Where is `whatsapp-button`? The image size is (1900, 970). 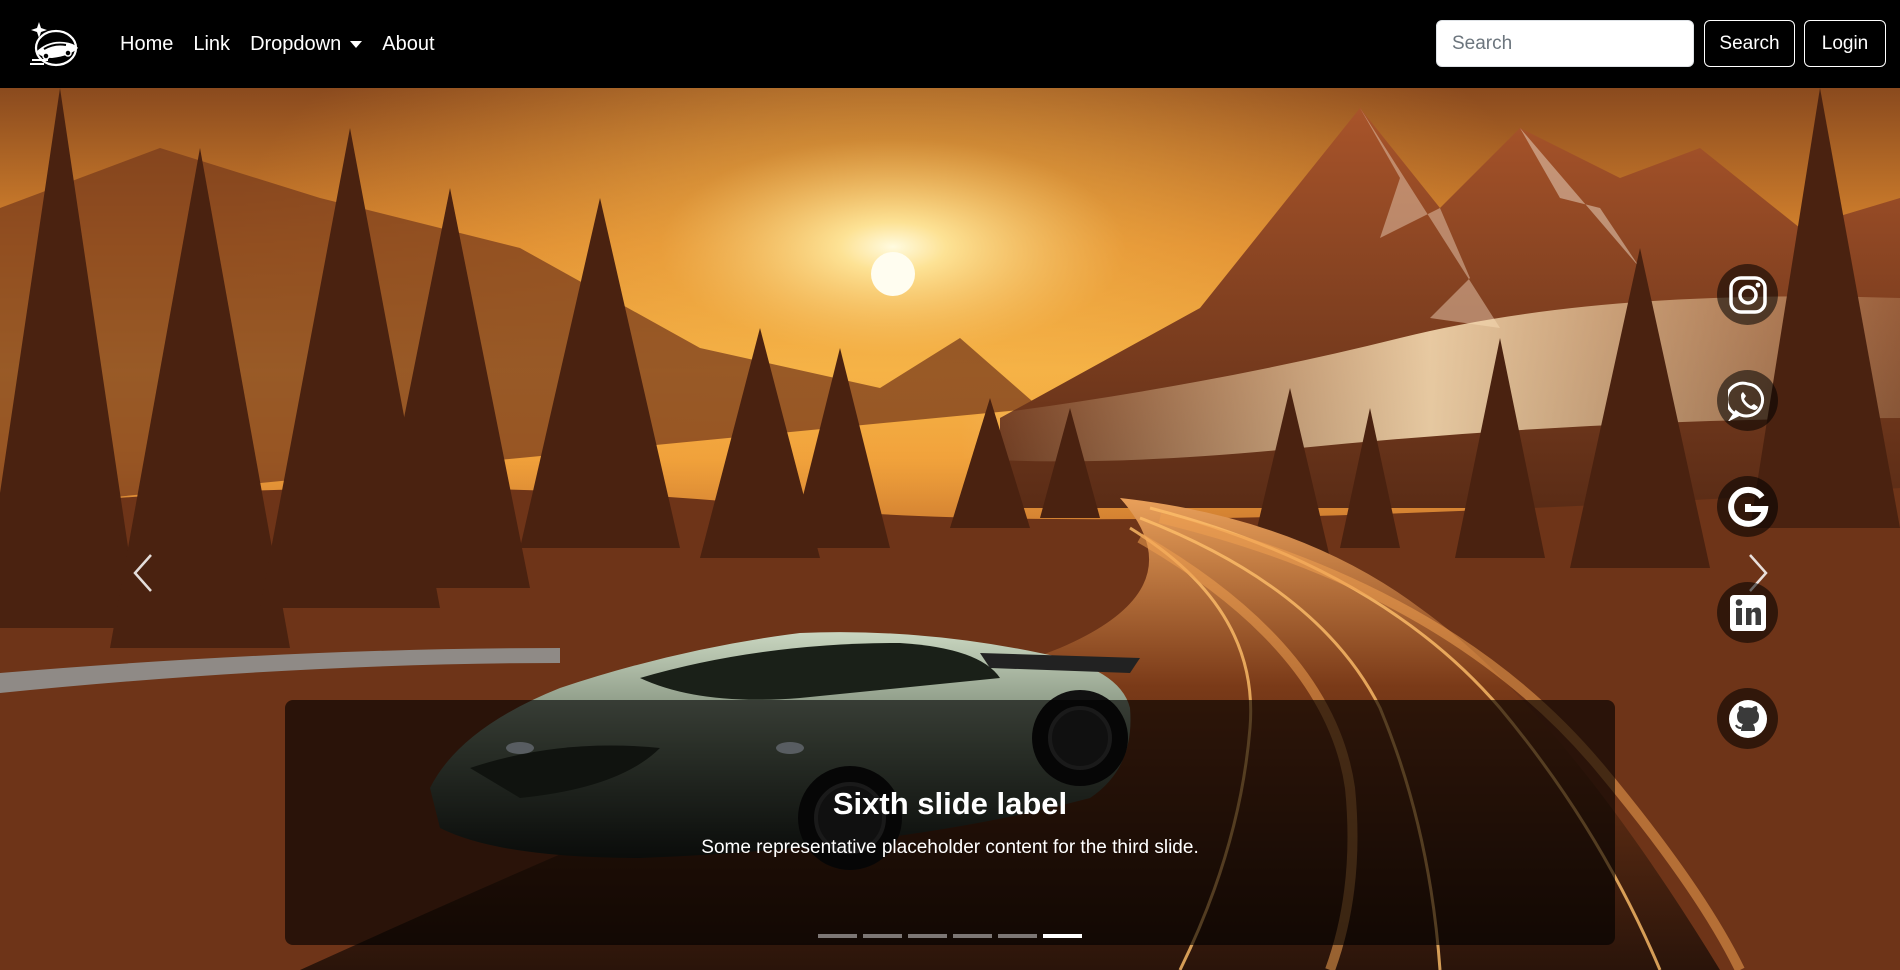
whatsapp-button is located at coordinates (1747, 400).